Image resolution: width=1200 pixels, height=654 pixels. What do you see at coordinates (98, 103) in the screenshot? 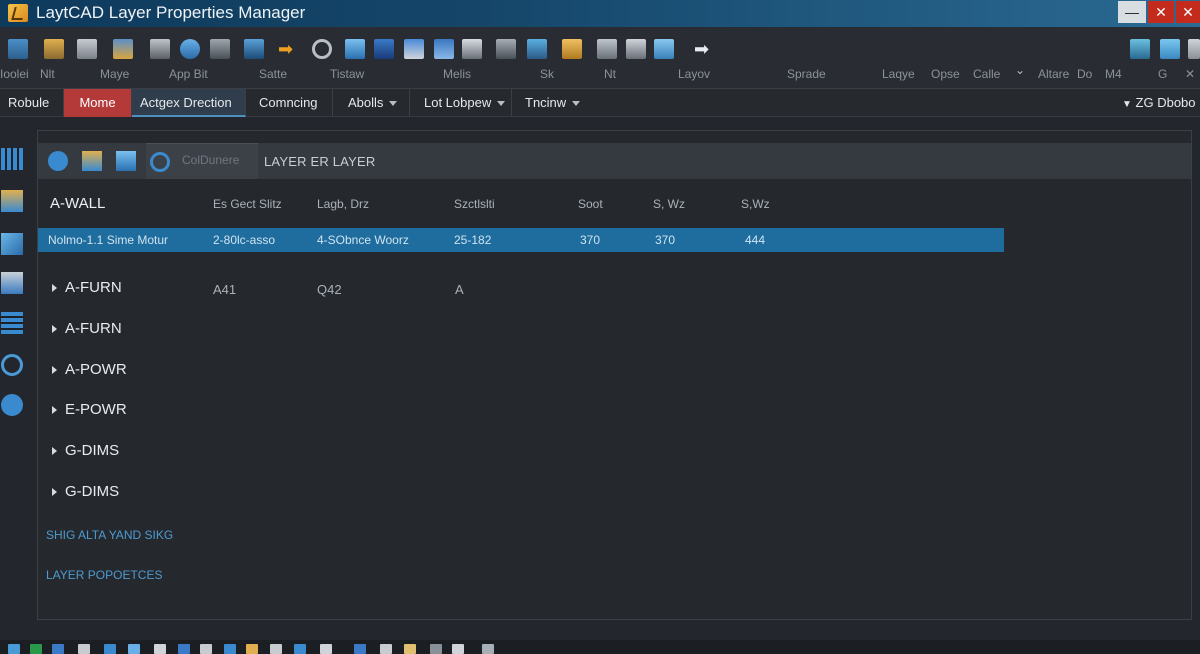
I see `tab-home: Mome` at bounding box center [98, 103].